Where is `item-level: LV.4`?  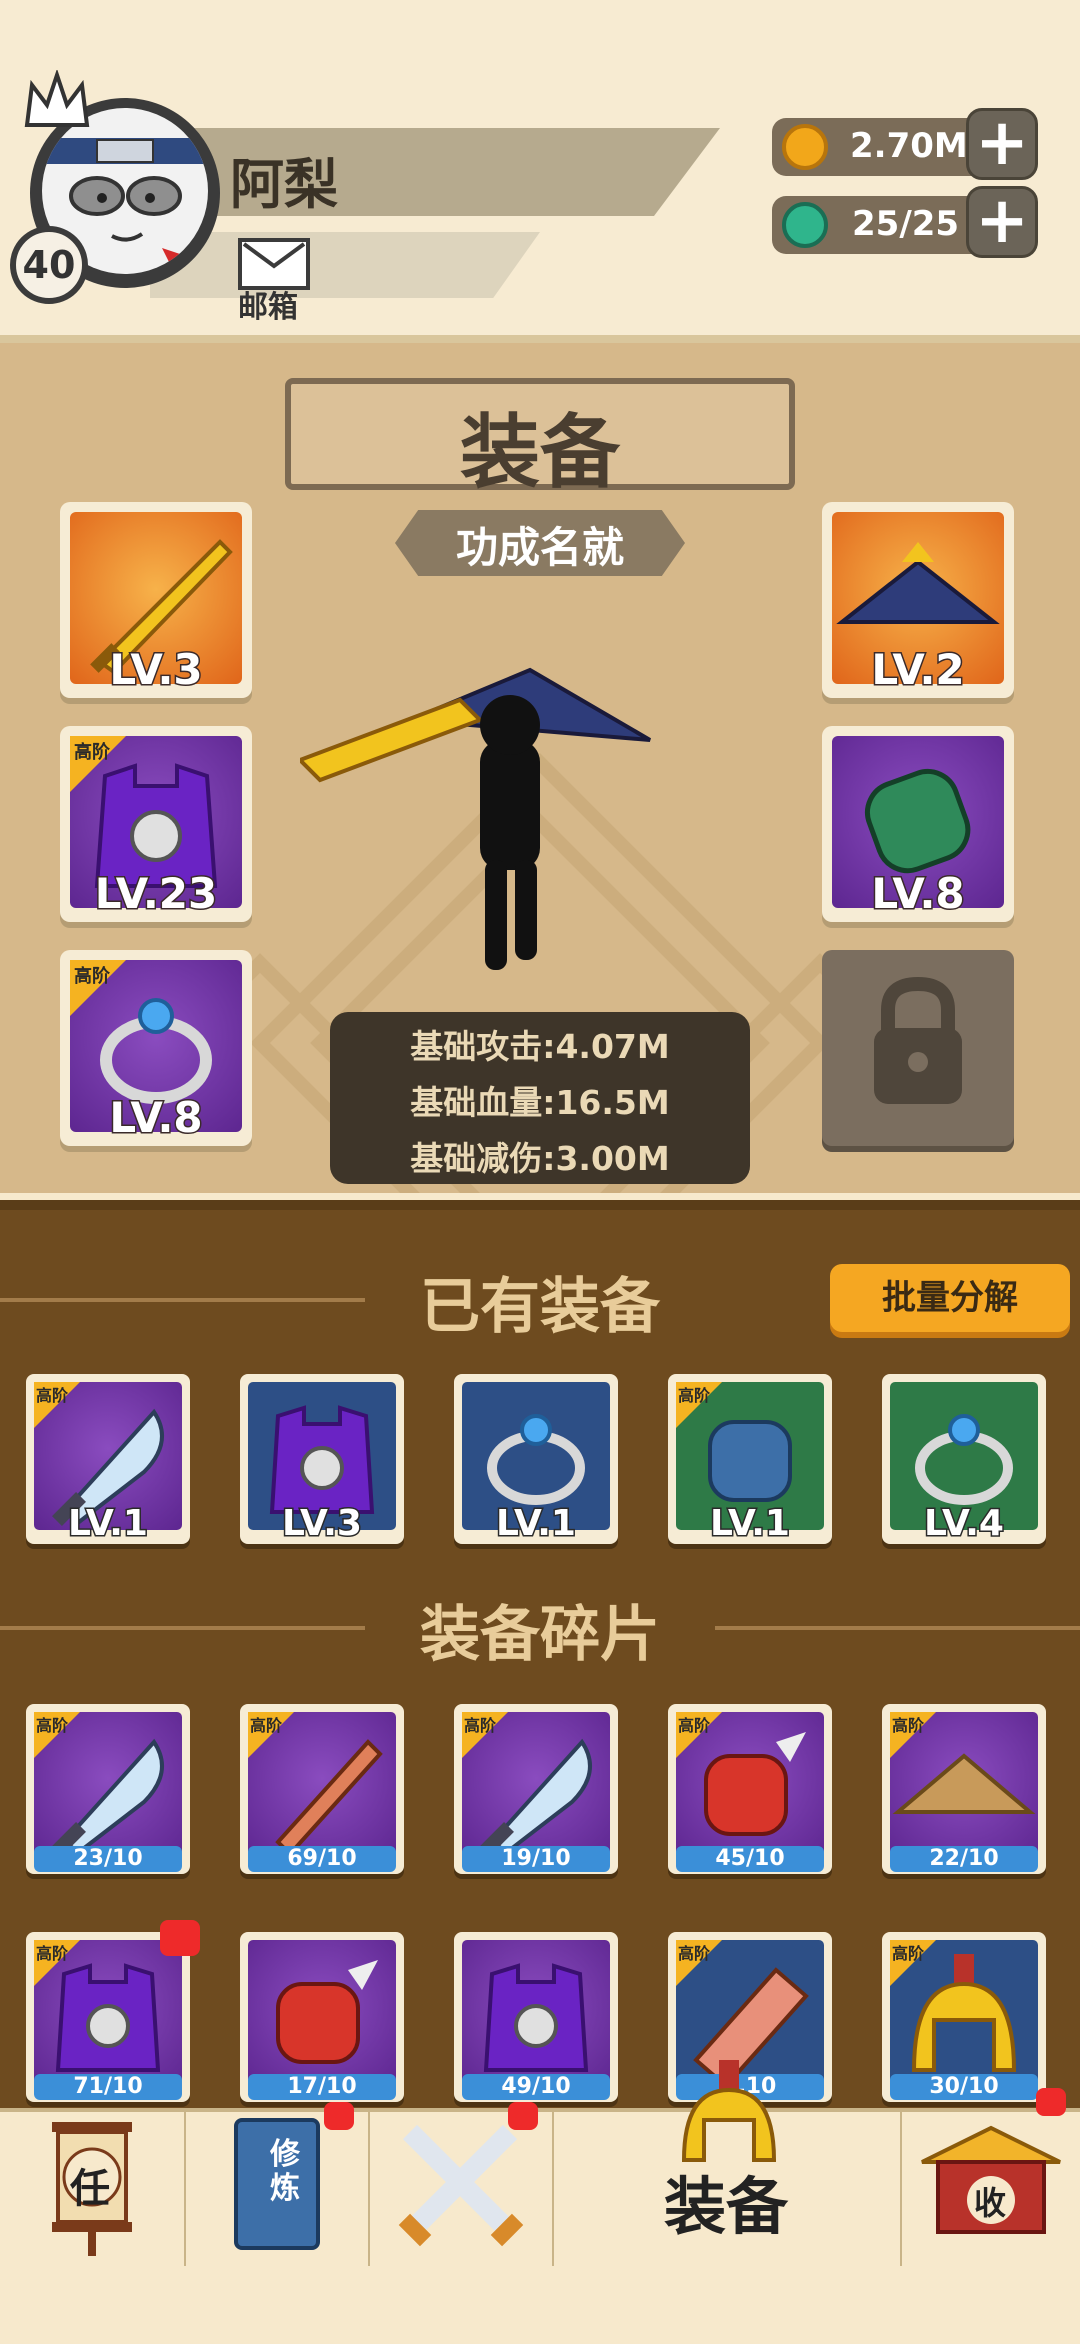 item-level: LV.4 is located at coordinates (964, 1524).